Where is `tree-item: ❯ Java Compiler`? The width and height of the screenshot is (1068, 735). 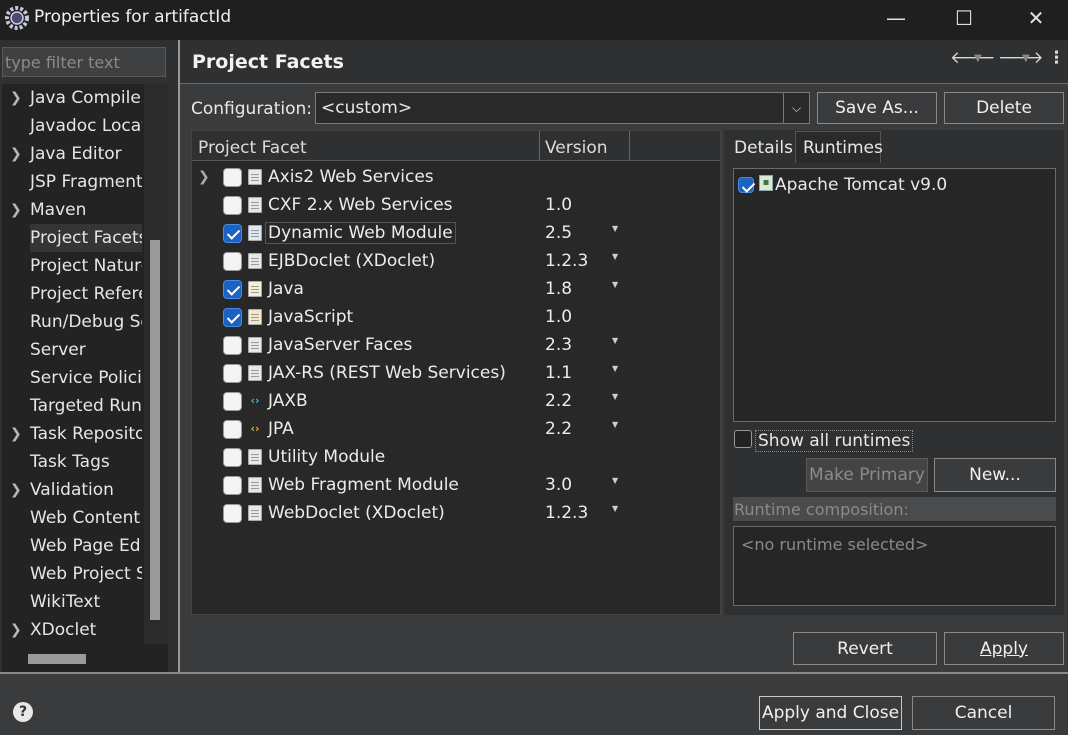 tree-item: ❯ Java Compiler is located at coordinates (72, 98).